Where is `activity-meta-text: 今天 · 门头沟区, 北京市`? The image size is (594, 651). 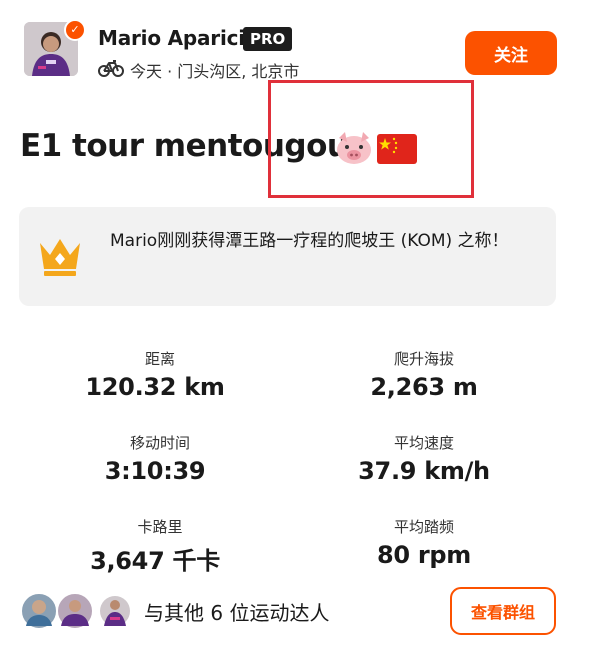
activity-meta-text: 今天 · 门头沟区, 北京市 is located at coordinates (215, 71).